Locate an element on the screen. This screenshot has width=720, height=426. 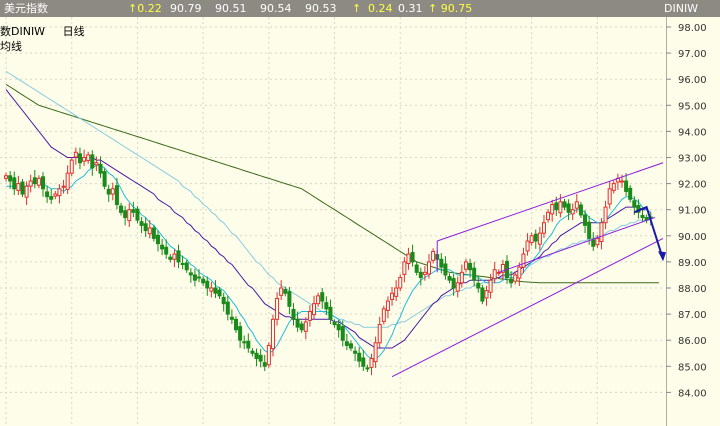
y-tick-label: 87.00 is located at coordinates (692, 315).